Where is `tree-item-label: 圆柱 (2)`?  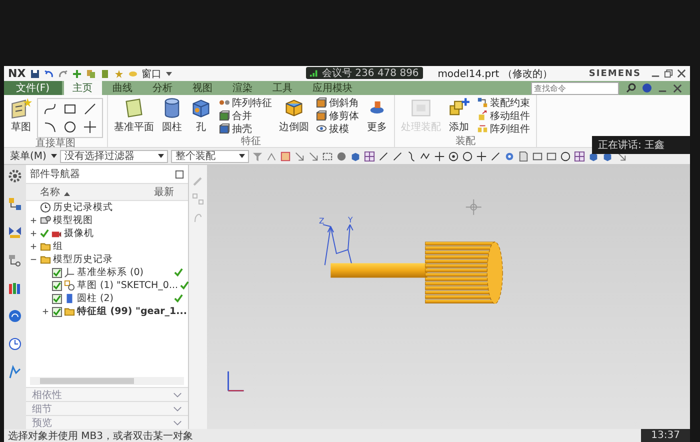
tree-item-label: 圆柱 (2) is located at coordinates (95, 298).